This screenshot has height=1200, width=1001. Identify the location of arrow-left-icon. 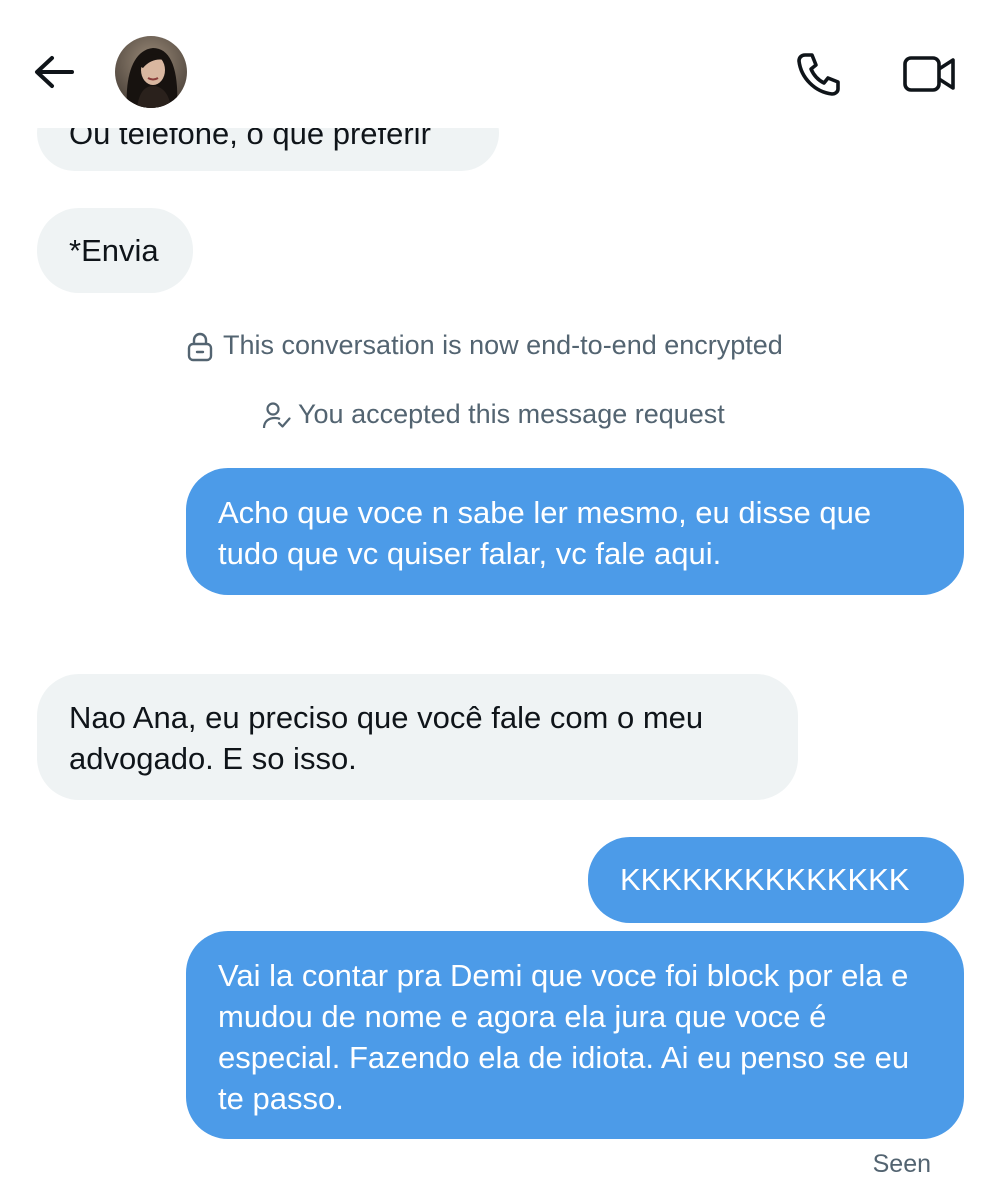
(54, 72).